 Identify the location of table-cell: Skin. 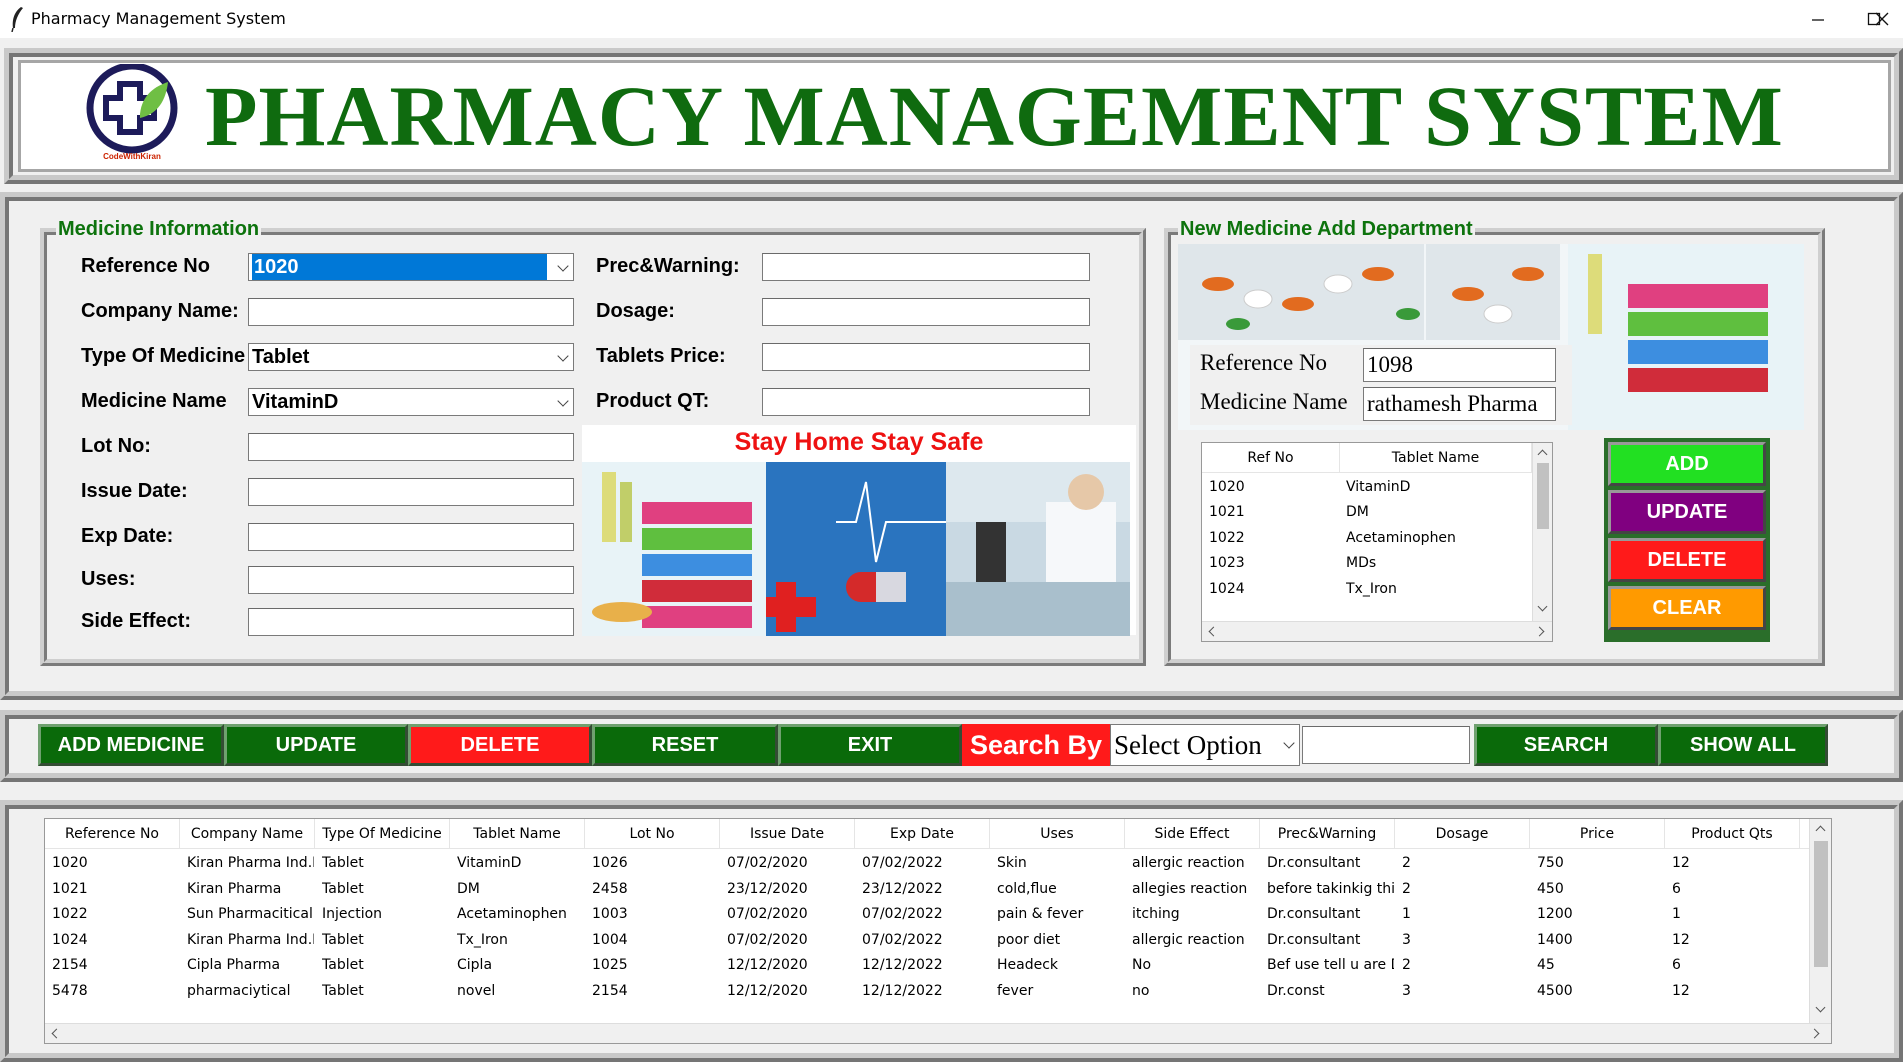
(1012, 863).